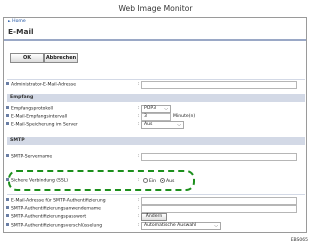 The width and height of the screenshot is (320, 243). I want to click on radio-off-icon, so click(145, 180).